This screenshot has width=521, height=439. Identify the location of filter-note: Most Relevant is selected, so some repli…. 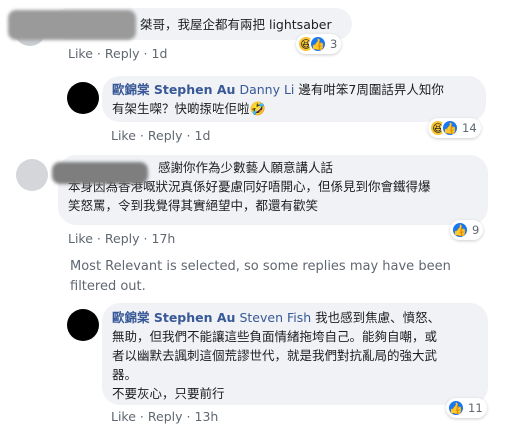
(260, 276).